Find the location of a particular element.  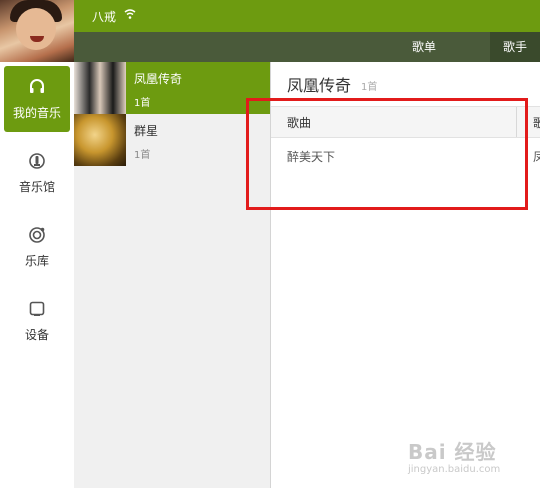

highlight-box is located at coordinates (387, 154).